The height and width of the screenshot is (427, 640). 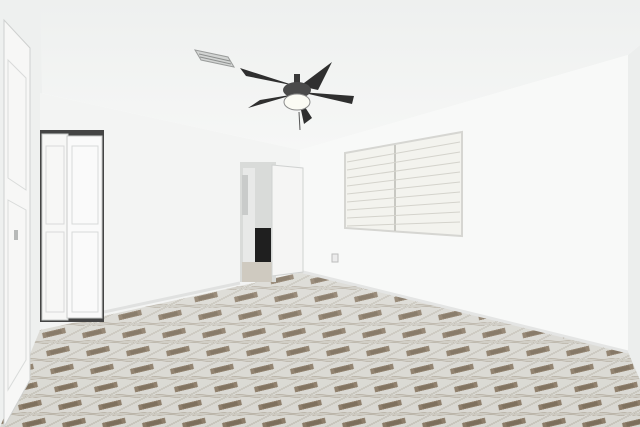 I want to click on closet-door, so click(x=72, y=226).